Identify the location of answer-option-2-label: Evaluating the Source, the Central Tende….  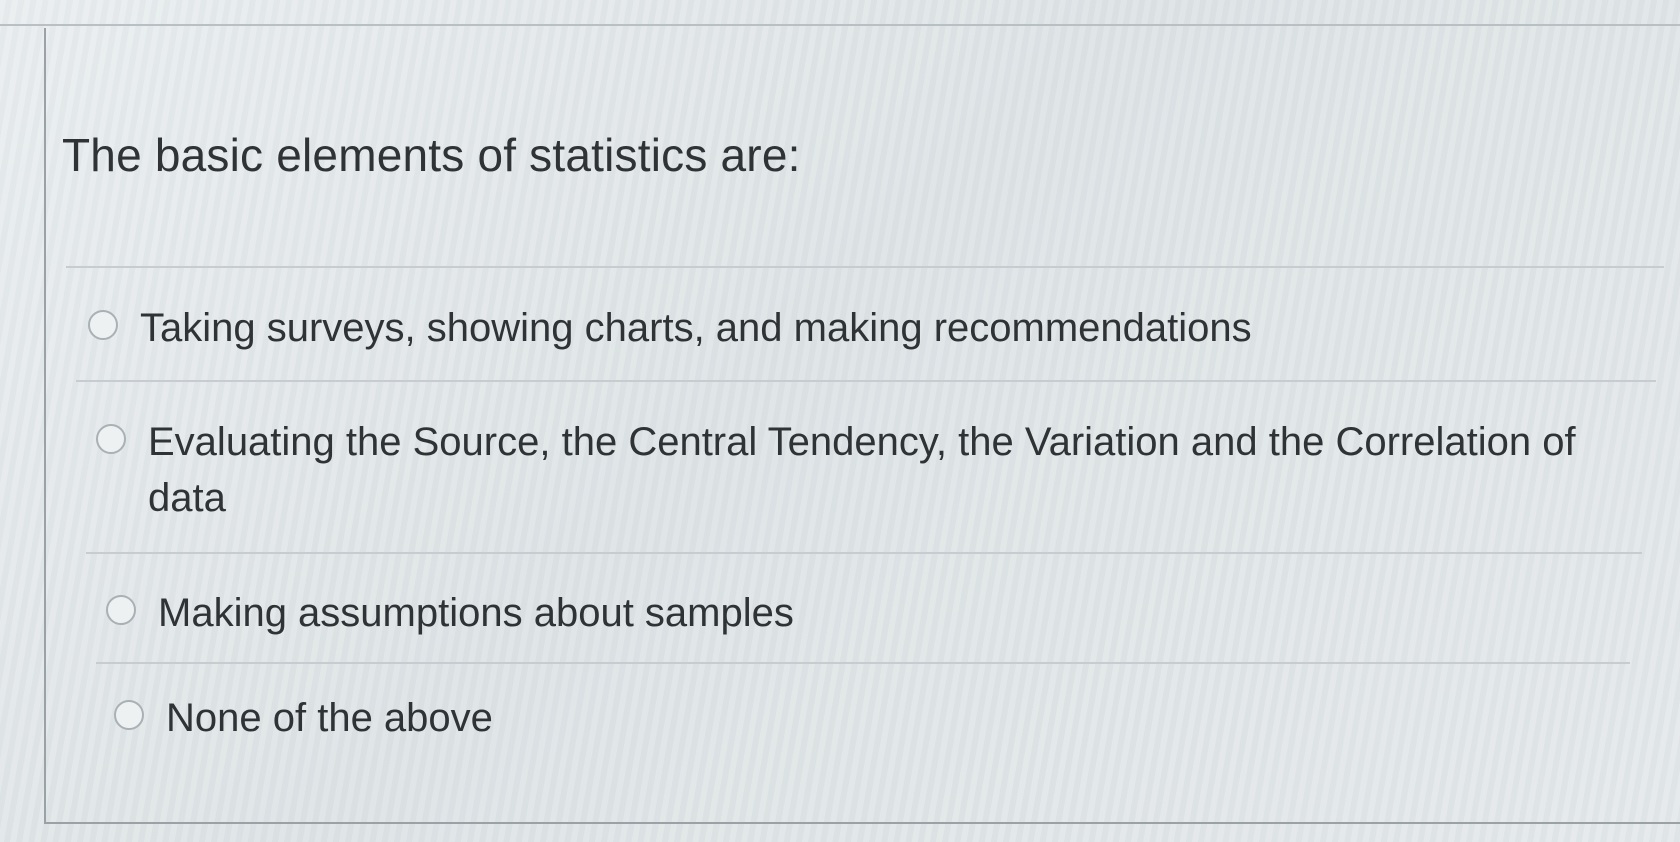
(862, 470).